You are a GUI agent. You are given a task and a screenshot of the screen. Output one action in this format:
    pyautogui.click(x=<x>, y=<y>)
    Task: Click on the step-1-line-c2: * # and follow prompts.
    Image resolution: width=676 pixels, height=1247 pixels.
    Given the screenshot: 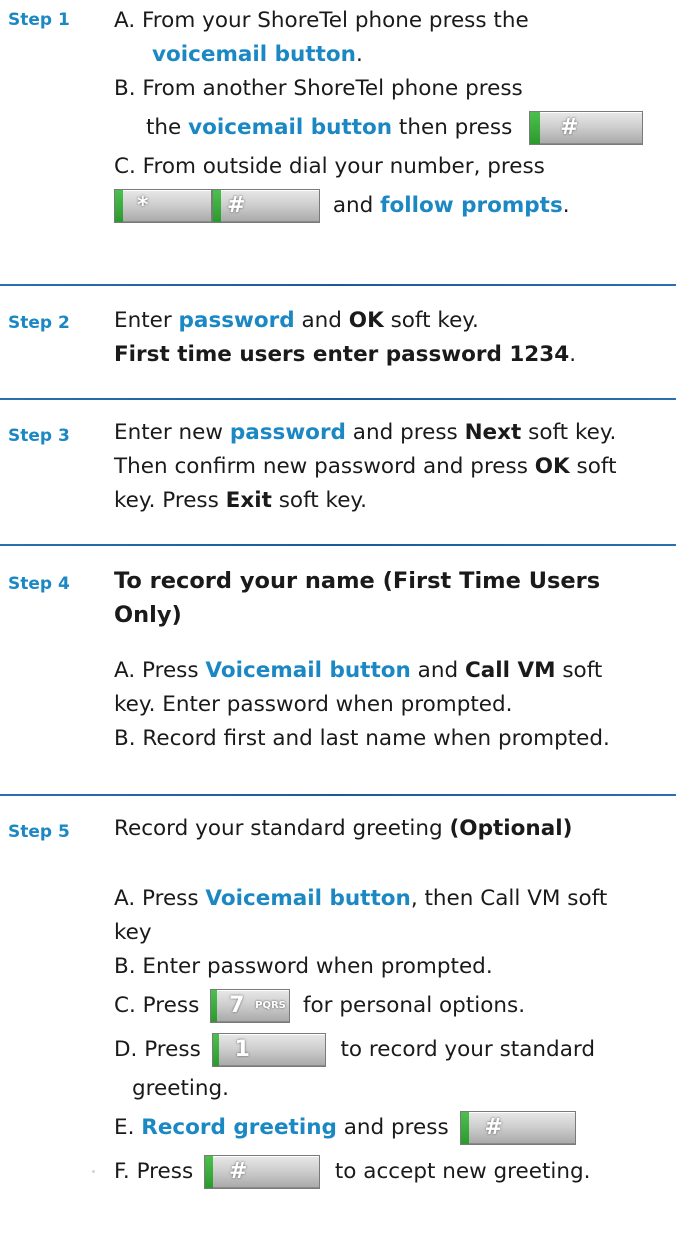 What is the action you would take?
    pyautogui.click(x=392, y=206)
    